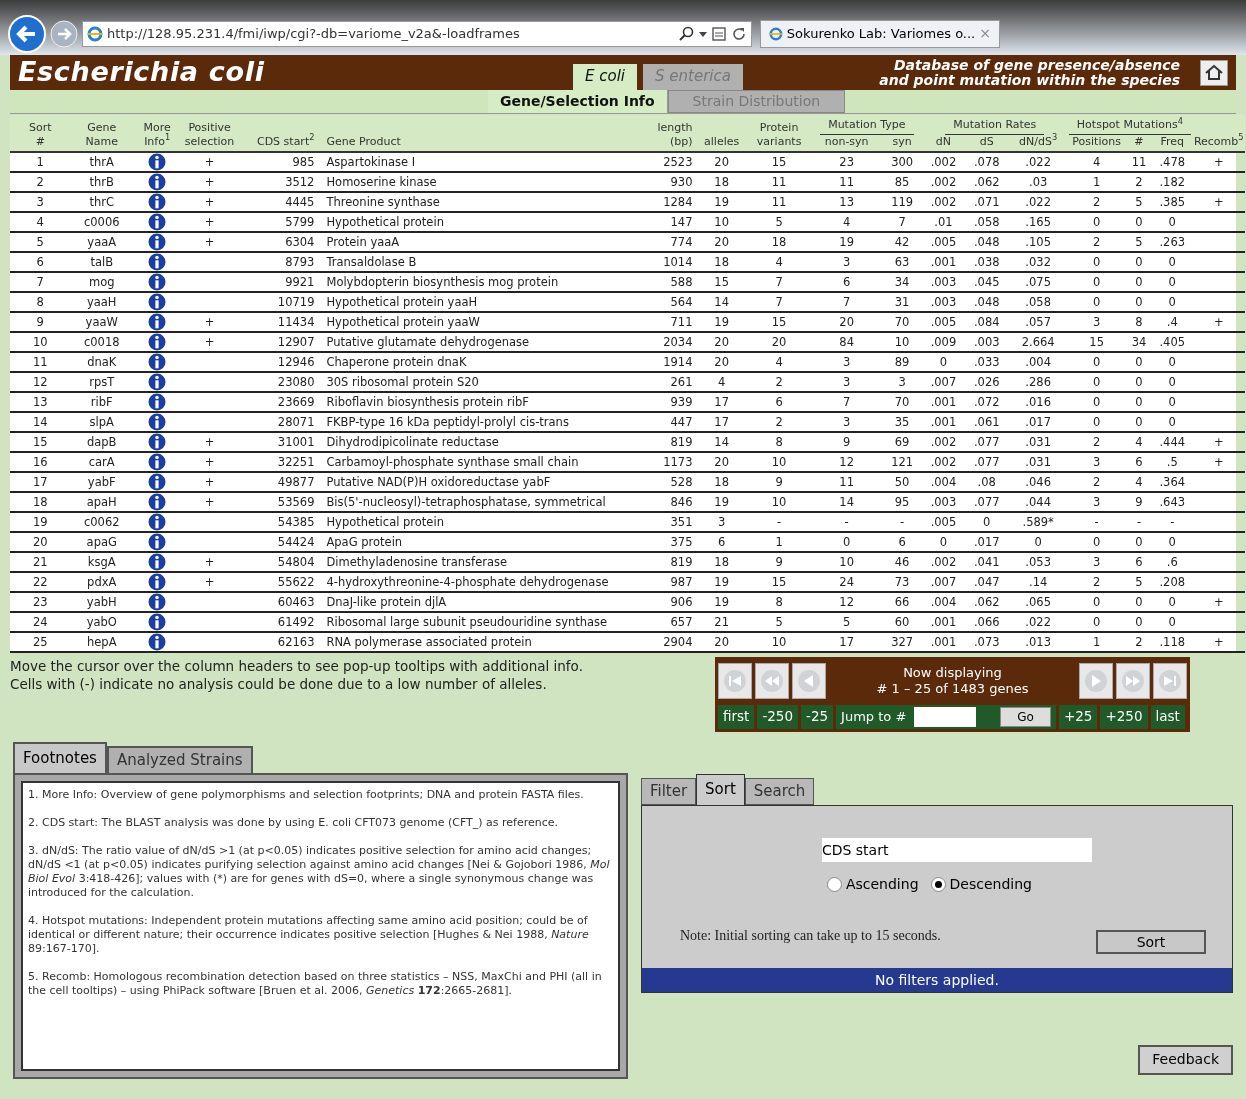  What do you see at coordinates (902, 501) in the screenshot?
I see `table-cell: 95` at bounding box center [902, 501].